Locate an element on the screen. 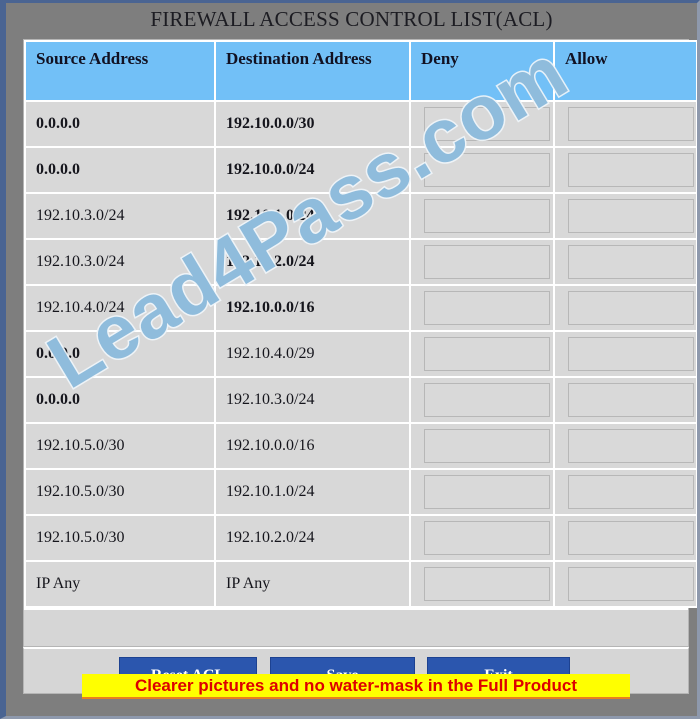  cell-destination-address: 192.10.3.0/24 is located at coordinates (312, 400).